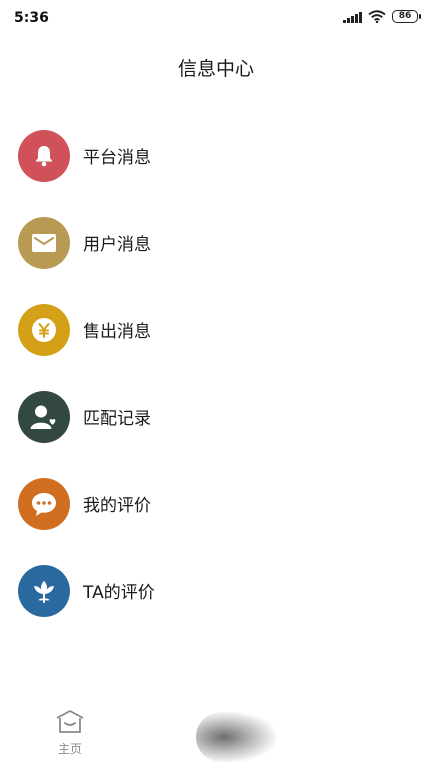 This screenshot has height=768, width=432. Describe the element at coordinates (216, 590) in the screenshot. I see `menu-item-their-reviews: TA的评价` at that location.